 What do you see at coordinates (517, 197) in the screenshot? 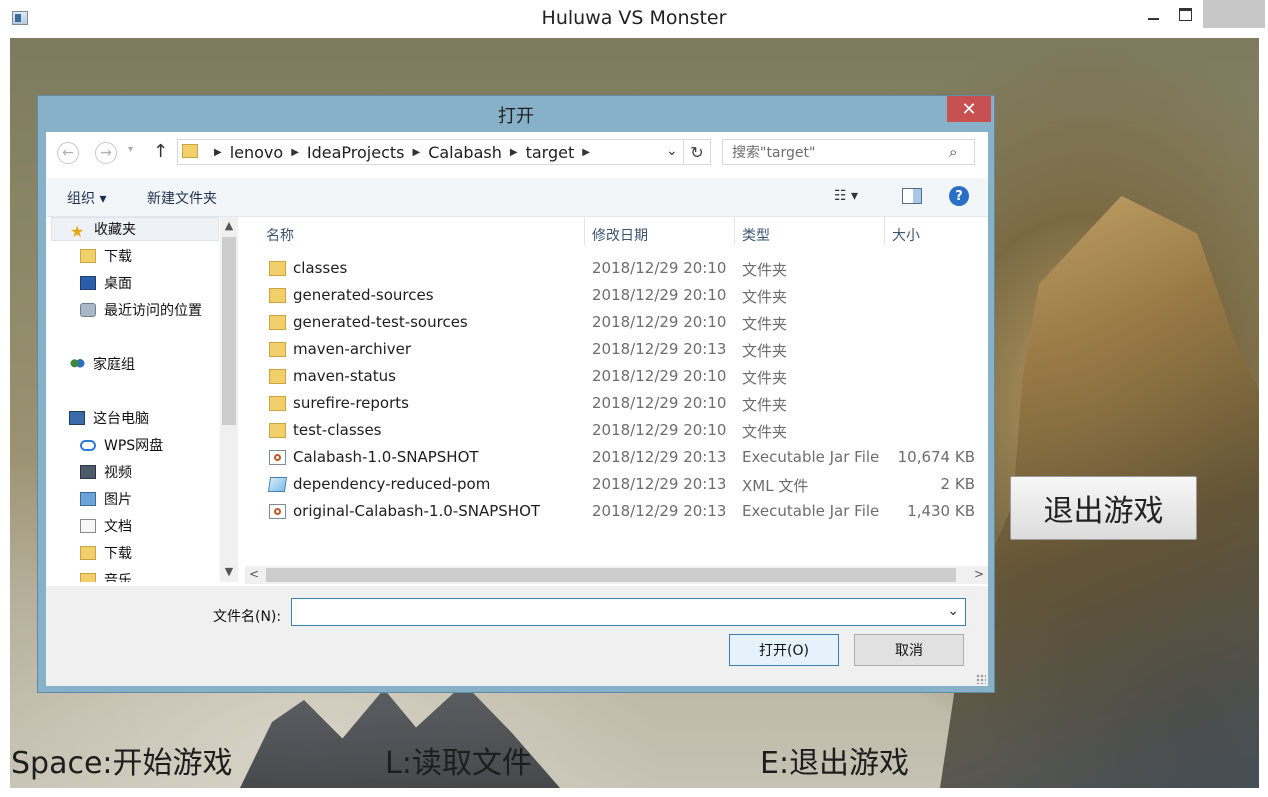
I see `command-toolbar: 组织 ▾ 新建文件夹 ☷ ▾ ?` at bounding box center [517, 197].